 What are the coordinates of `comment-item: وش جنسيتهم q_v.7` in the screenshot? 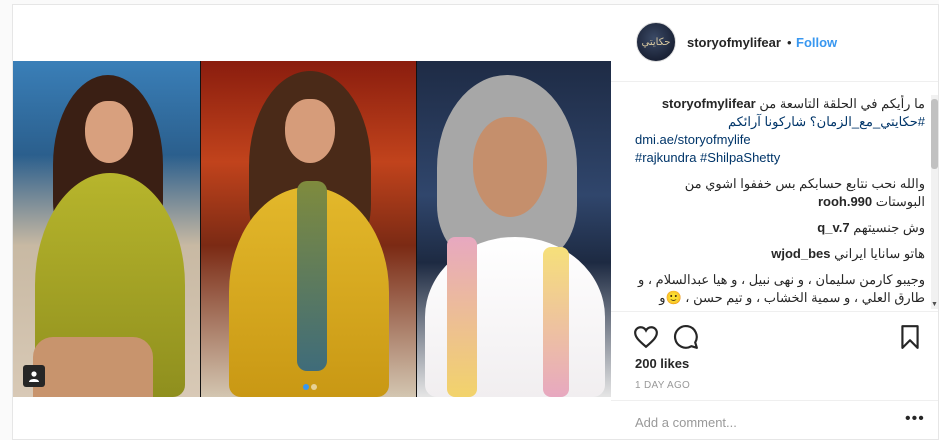 It's located at (871, 227).